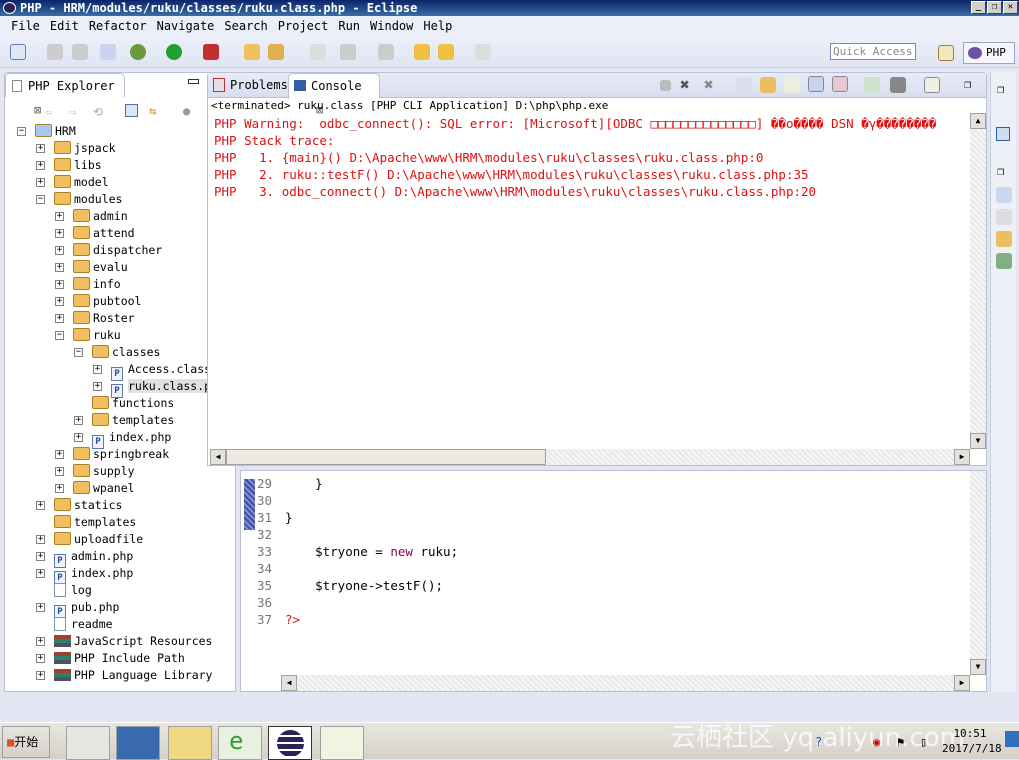 This screenshot has width=1019, height=760. Describe the element at coordinates (64, 26) in the screenshot. I see `menu-edit: Edit` at that location.